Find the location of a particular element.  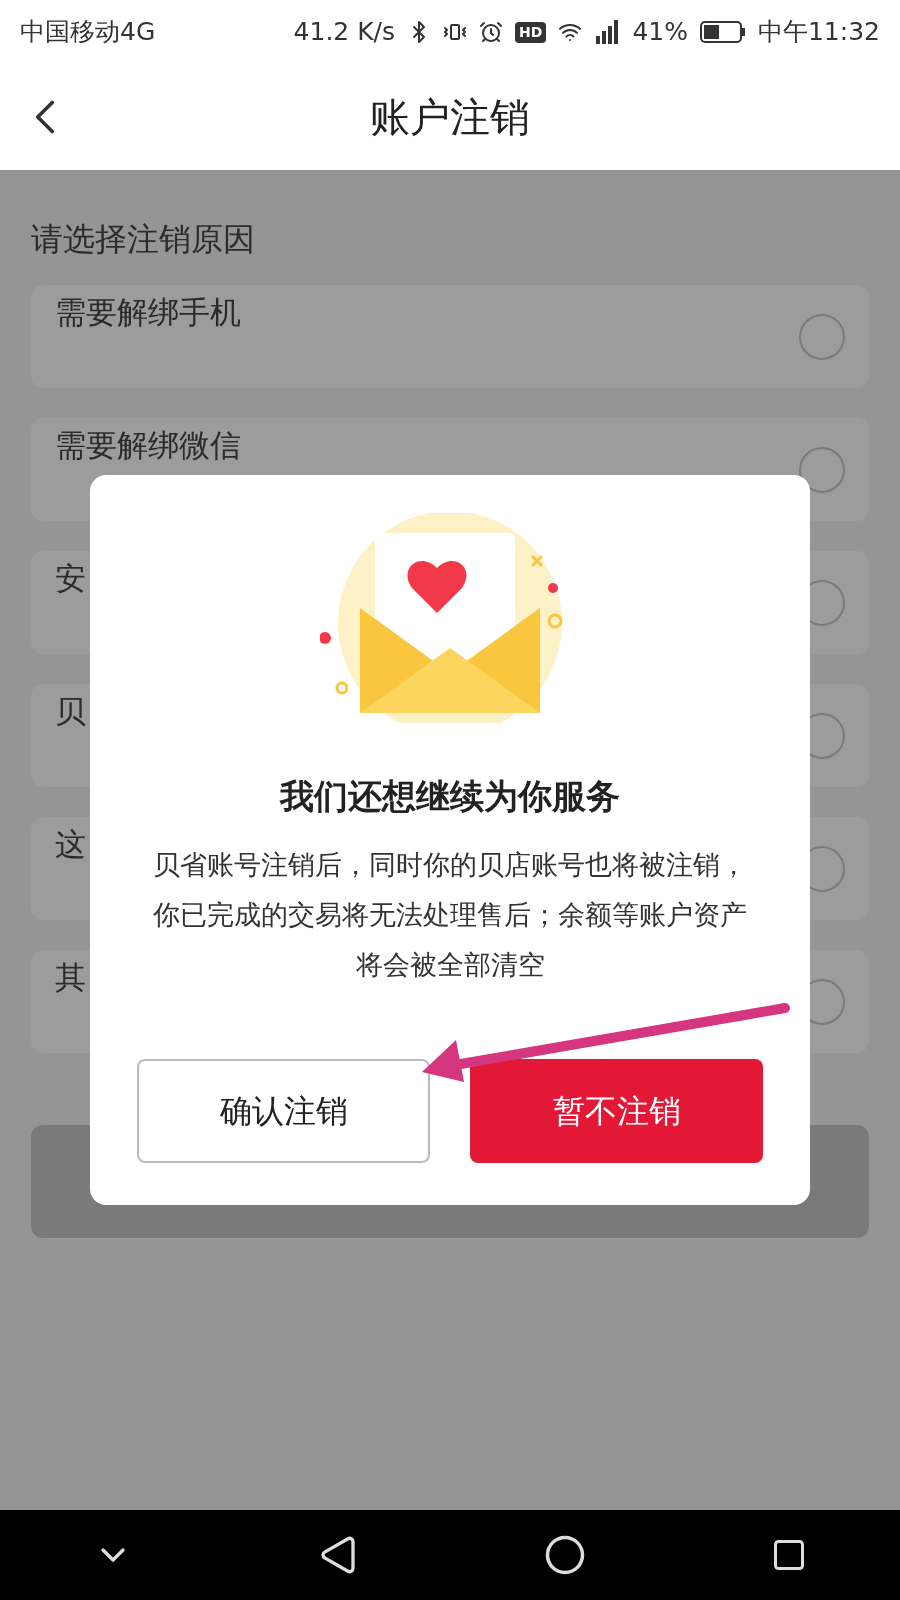

reason-label: 贝 is located at coordinates (70, 711).